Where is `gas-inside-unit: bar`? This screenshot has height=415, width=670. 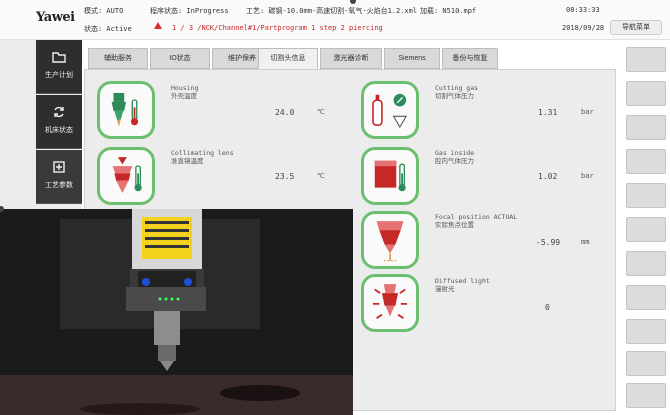 gas-inside-unit: bar is located at coordinates (587, 176).